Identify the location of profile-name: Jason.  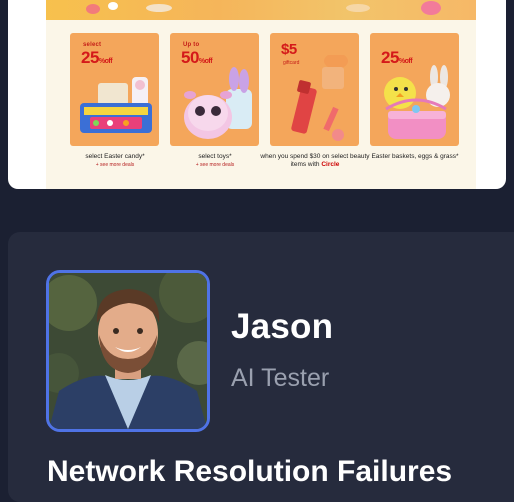
(282, 326).